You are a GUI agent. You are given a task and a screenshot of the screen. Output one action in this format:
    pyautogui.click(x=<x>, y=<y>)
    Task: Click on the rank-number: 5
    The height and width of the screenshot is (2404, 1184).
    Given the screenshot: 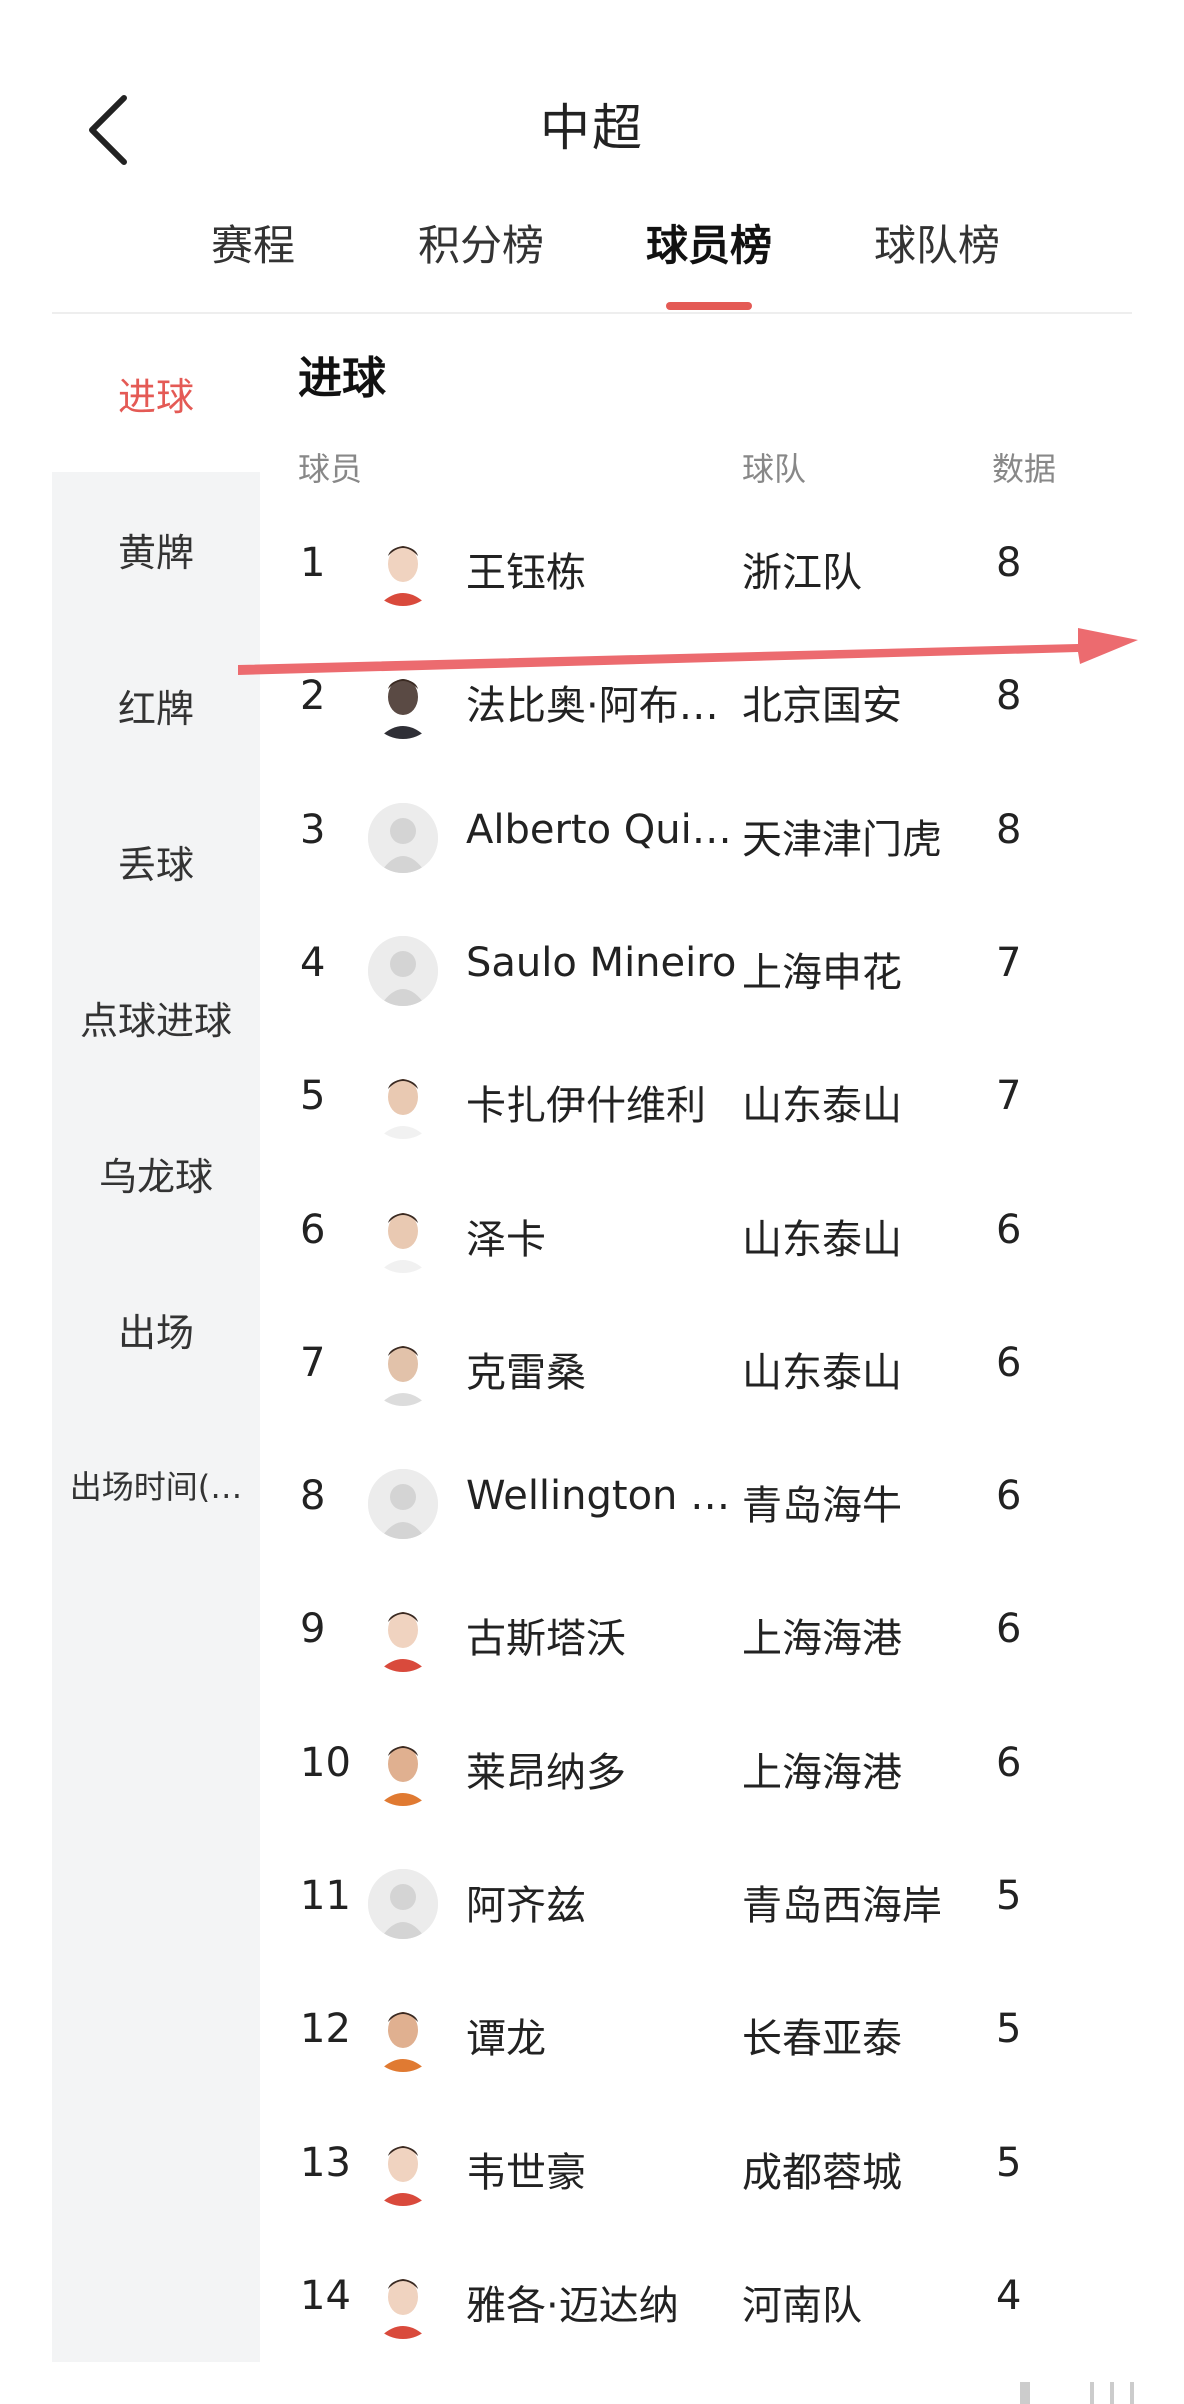 What is the action you would take?
    pyautogui.click(x=313, y=1096)
    